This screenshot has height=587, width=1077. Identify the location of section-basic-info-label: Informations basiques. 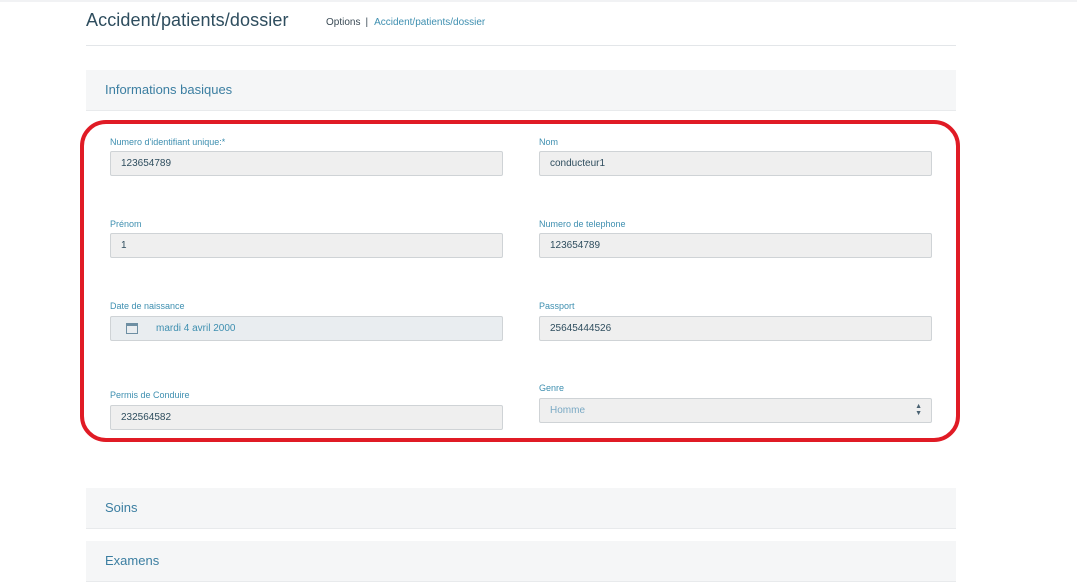
(169, 89).